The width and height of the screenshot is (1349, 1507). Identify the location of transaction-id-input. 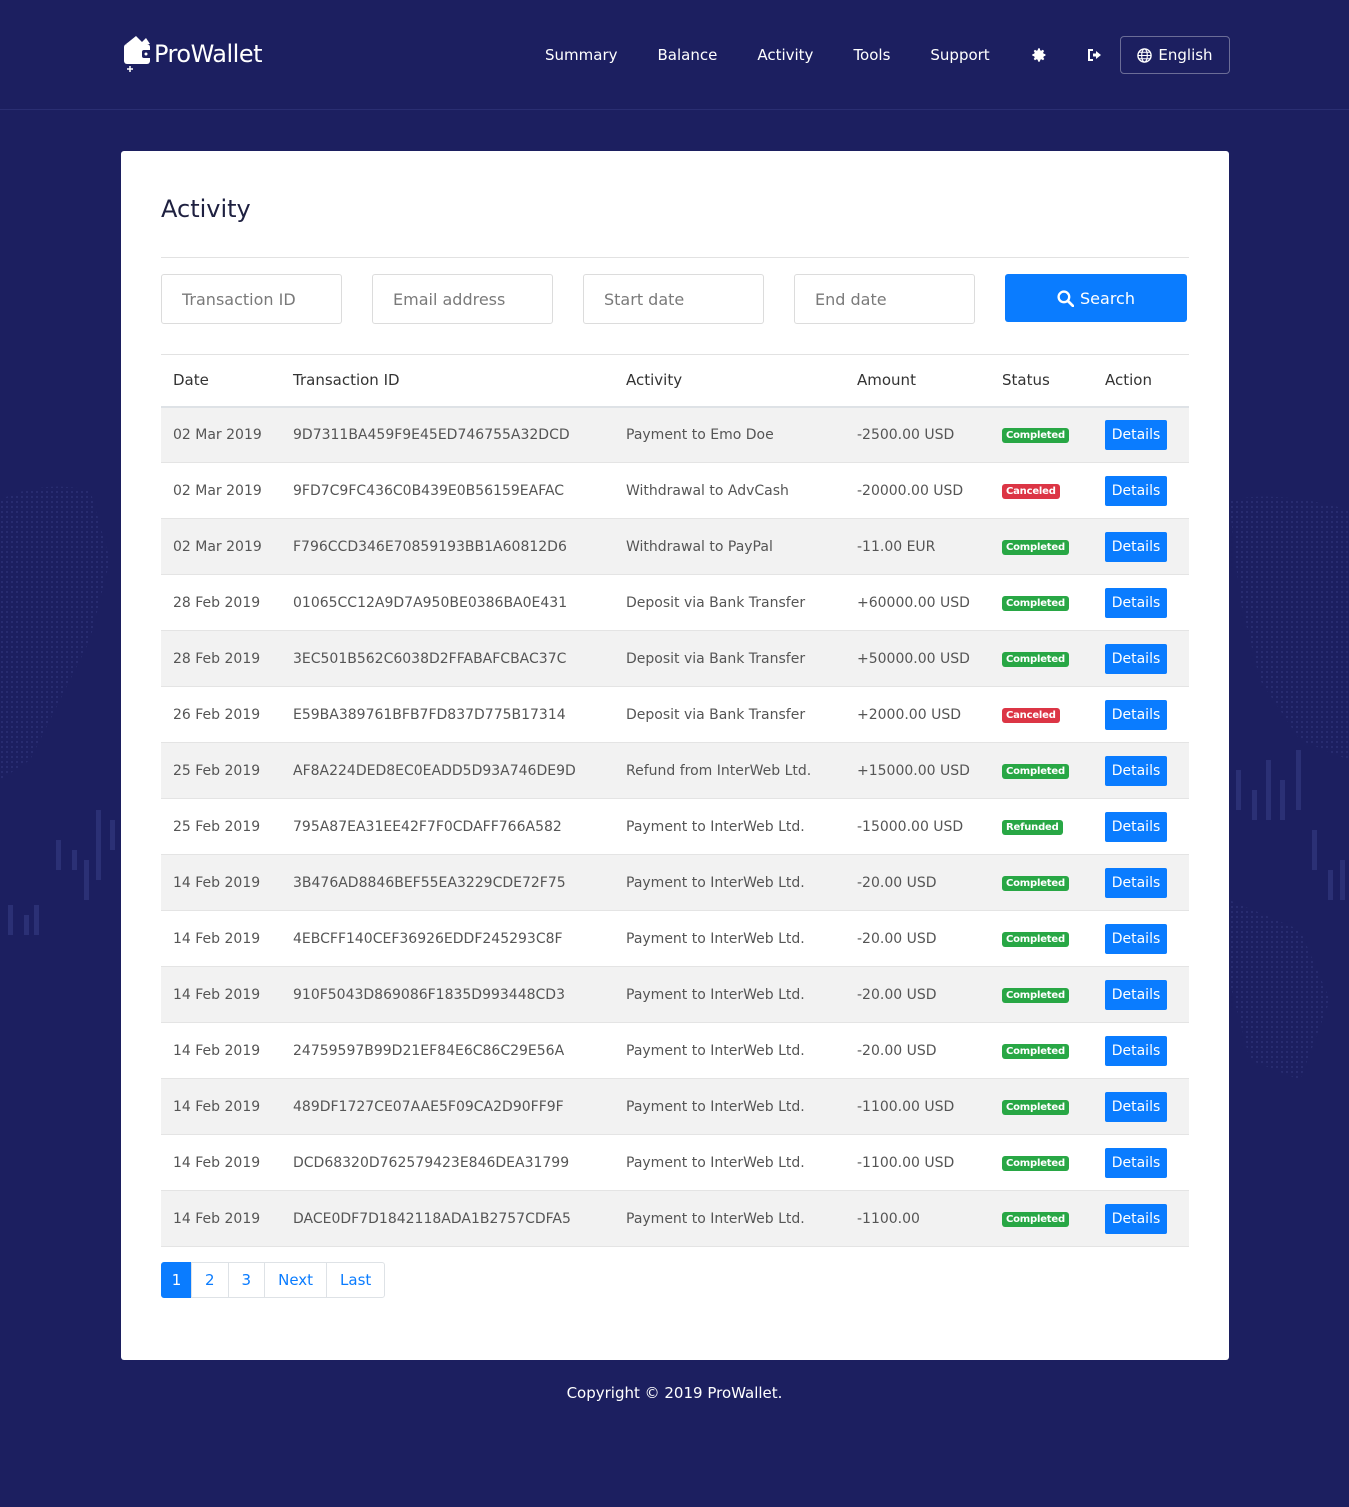
(251, 299).